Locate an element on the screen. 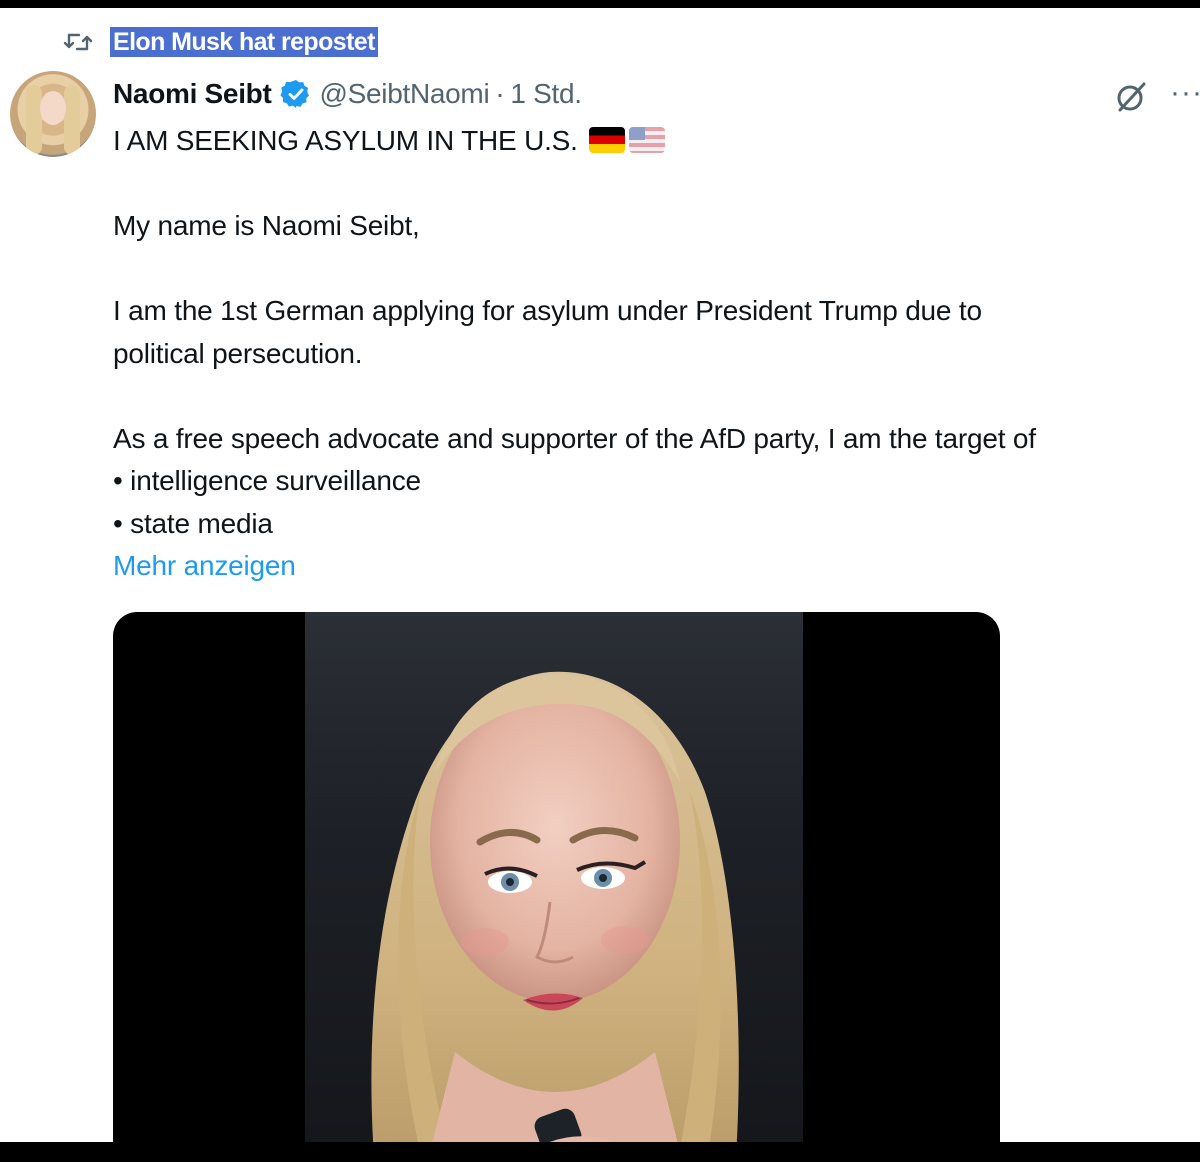  tweet-line-2: My name is Naomi Seibt, is located at coordinates (266, 225).